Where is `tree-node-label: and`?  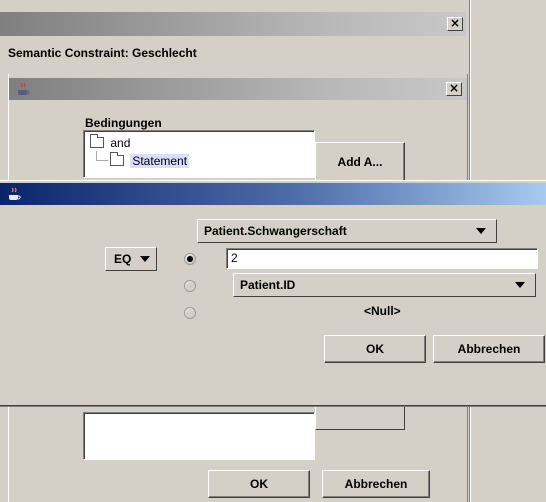
tree-node-label: and is located at coordinates (120, 143).